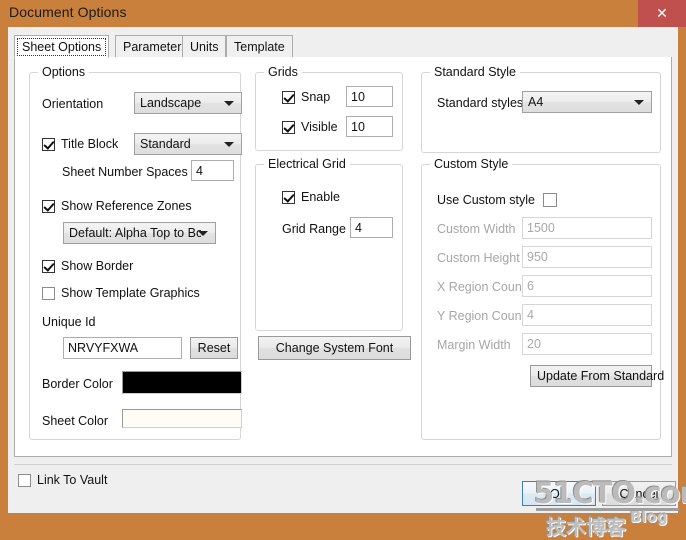 The width and height of the screenshot is (686, 540). Describe the element at coordinates (307, 164) in the screenshot. I see `electrical-grid-group-label: Electrical Grid` at that location.